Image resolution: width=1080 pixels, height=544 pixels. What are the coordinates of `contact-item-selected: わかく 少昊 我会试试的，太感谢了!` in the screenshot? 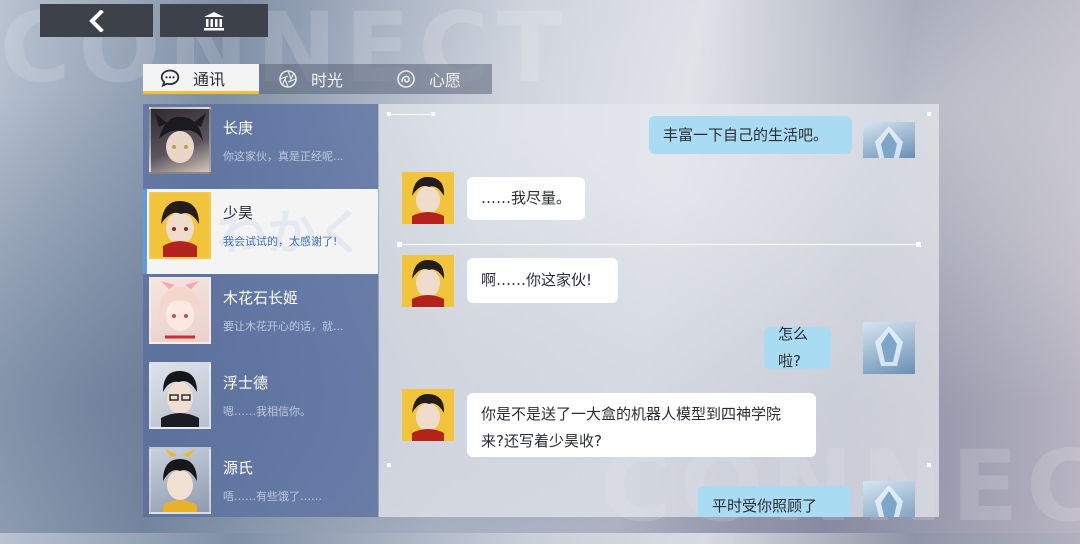 It's located at (260, 231).